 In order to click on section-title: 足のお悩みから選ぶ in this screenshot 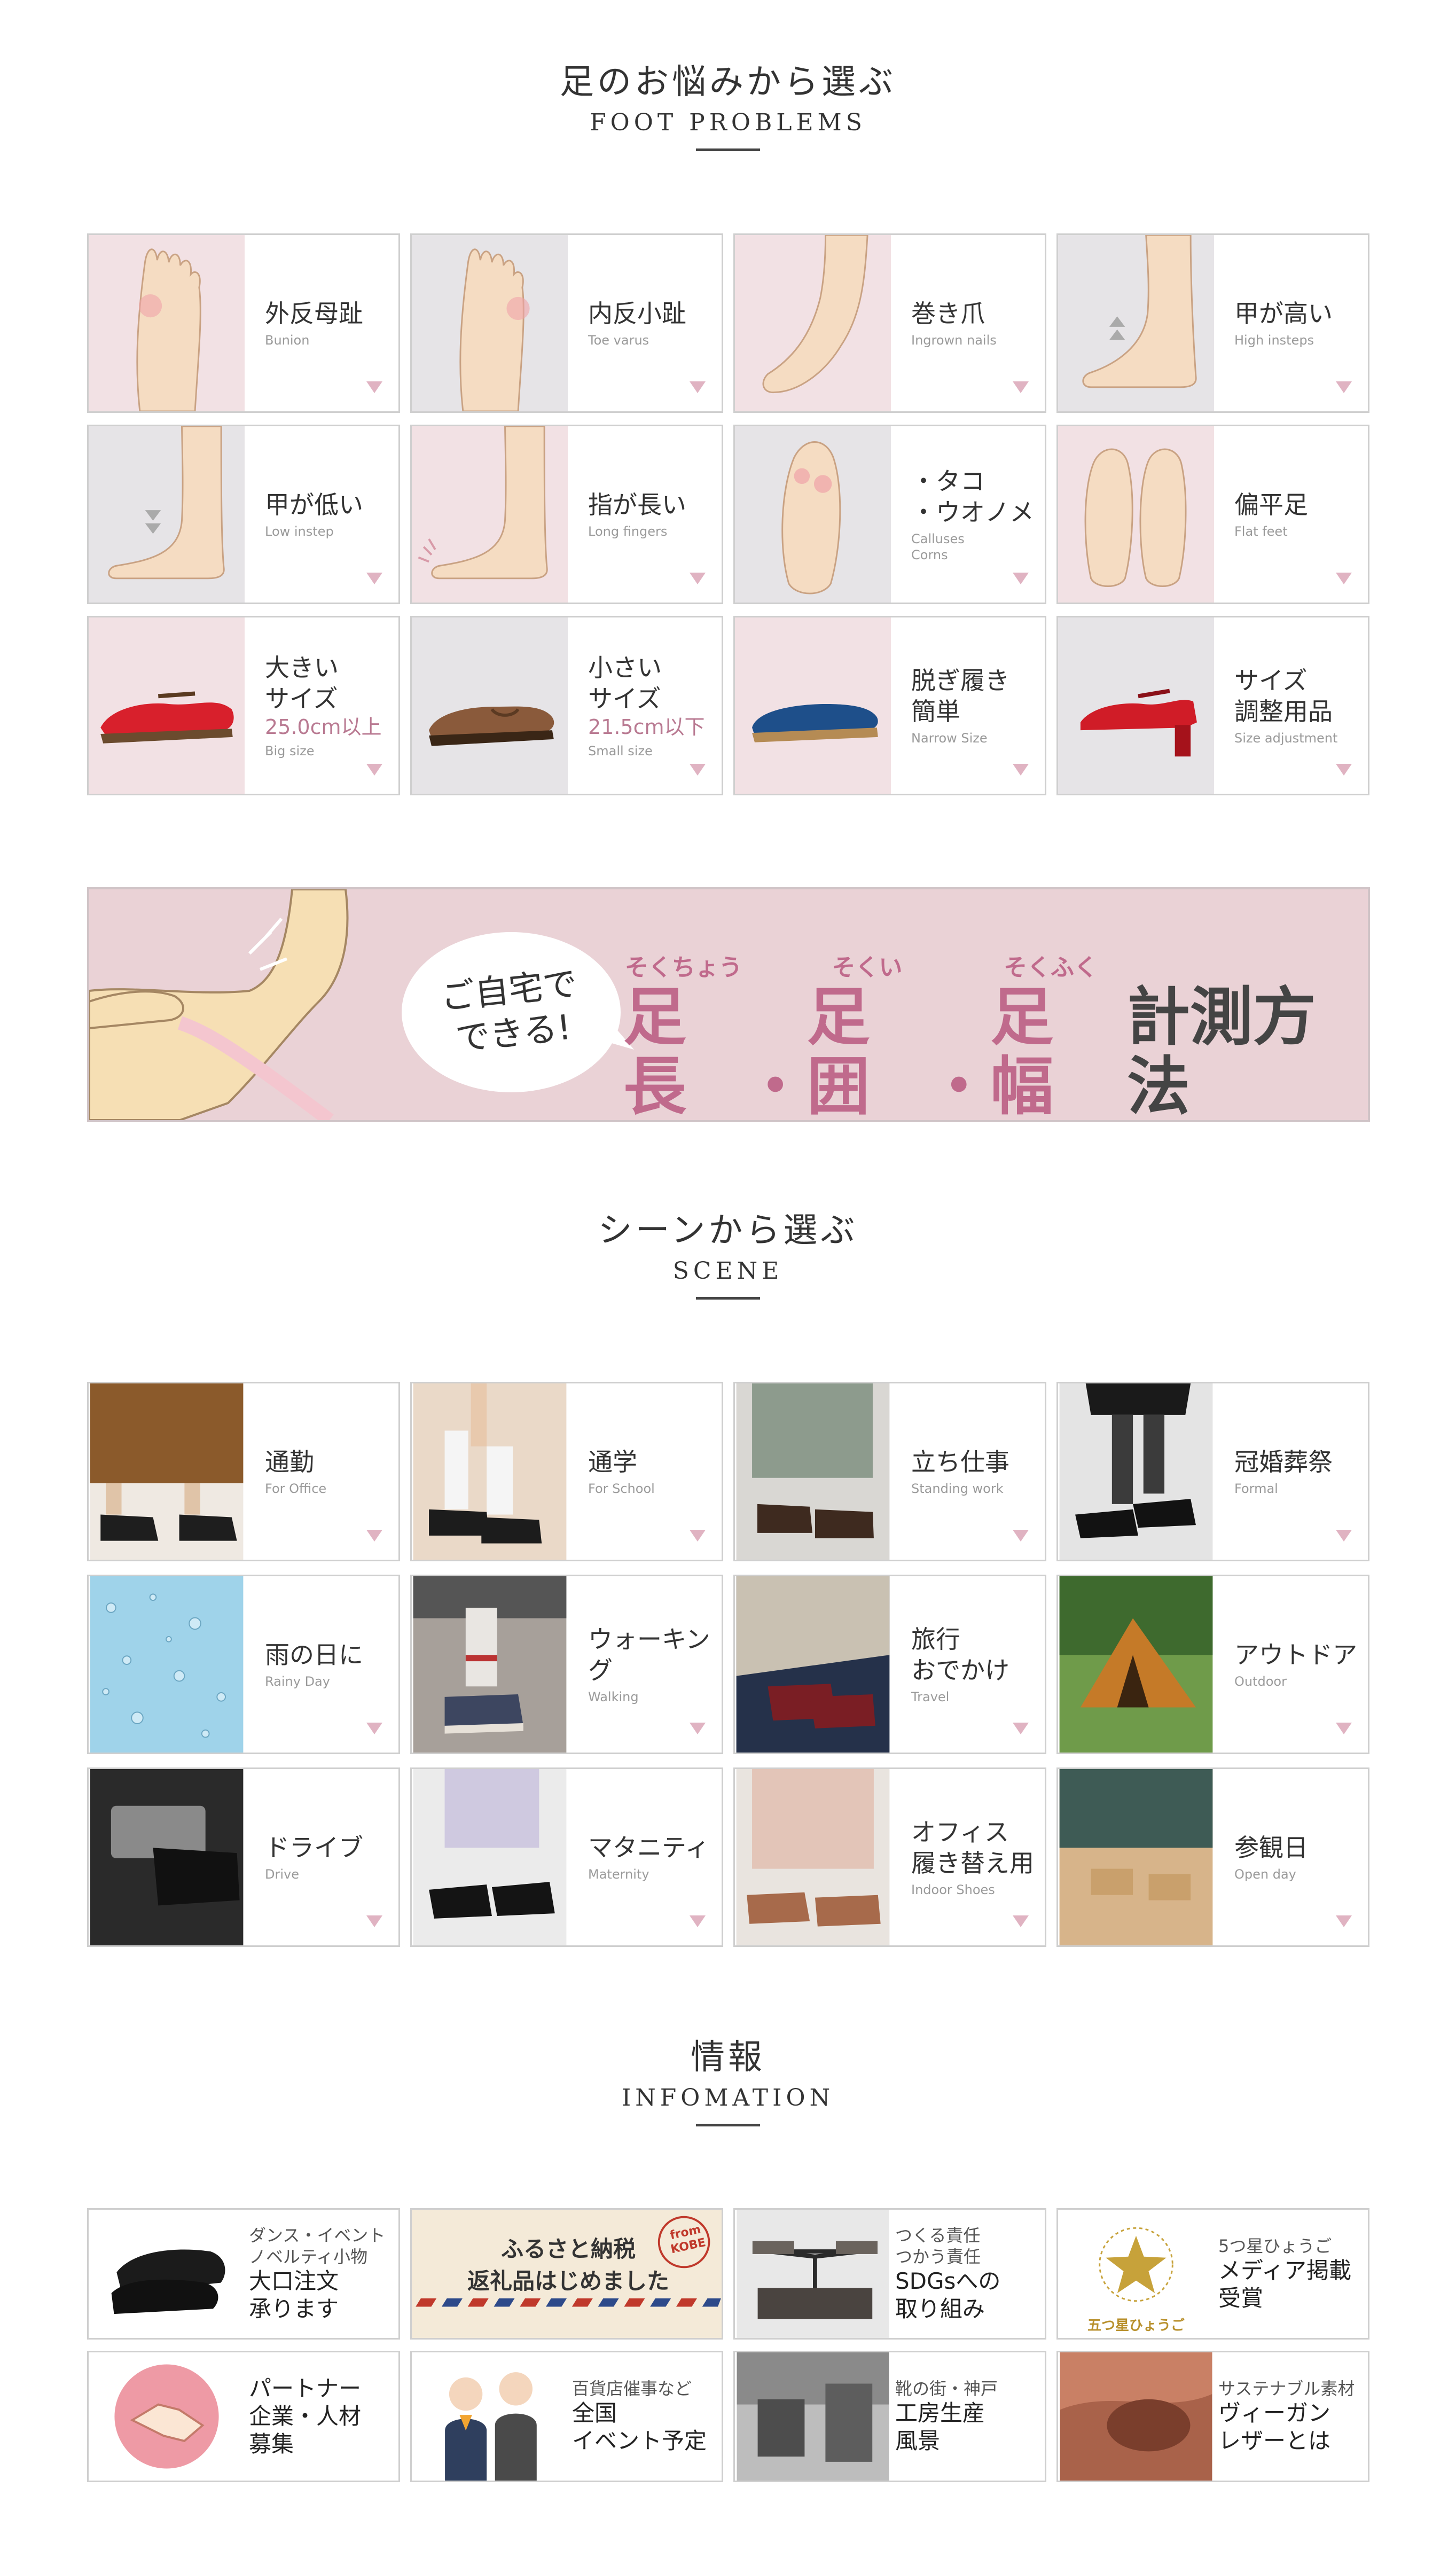, I will do `click(728, 82)`.